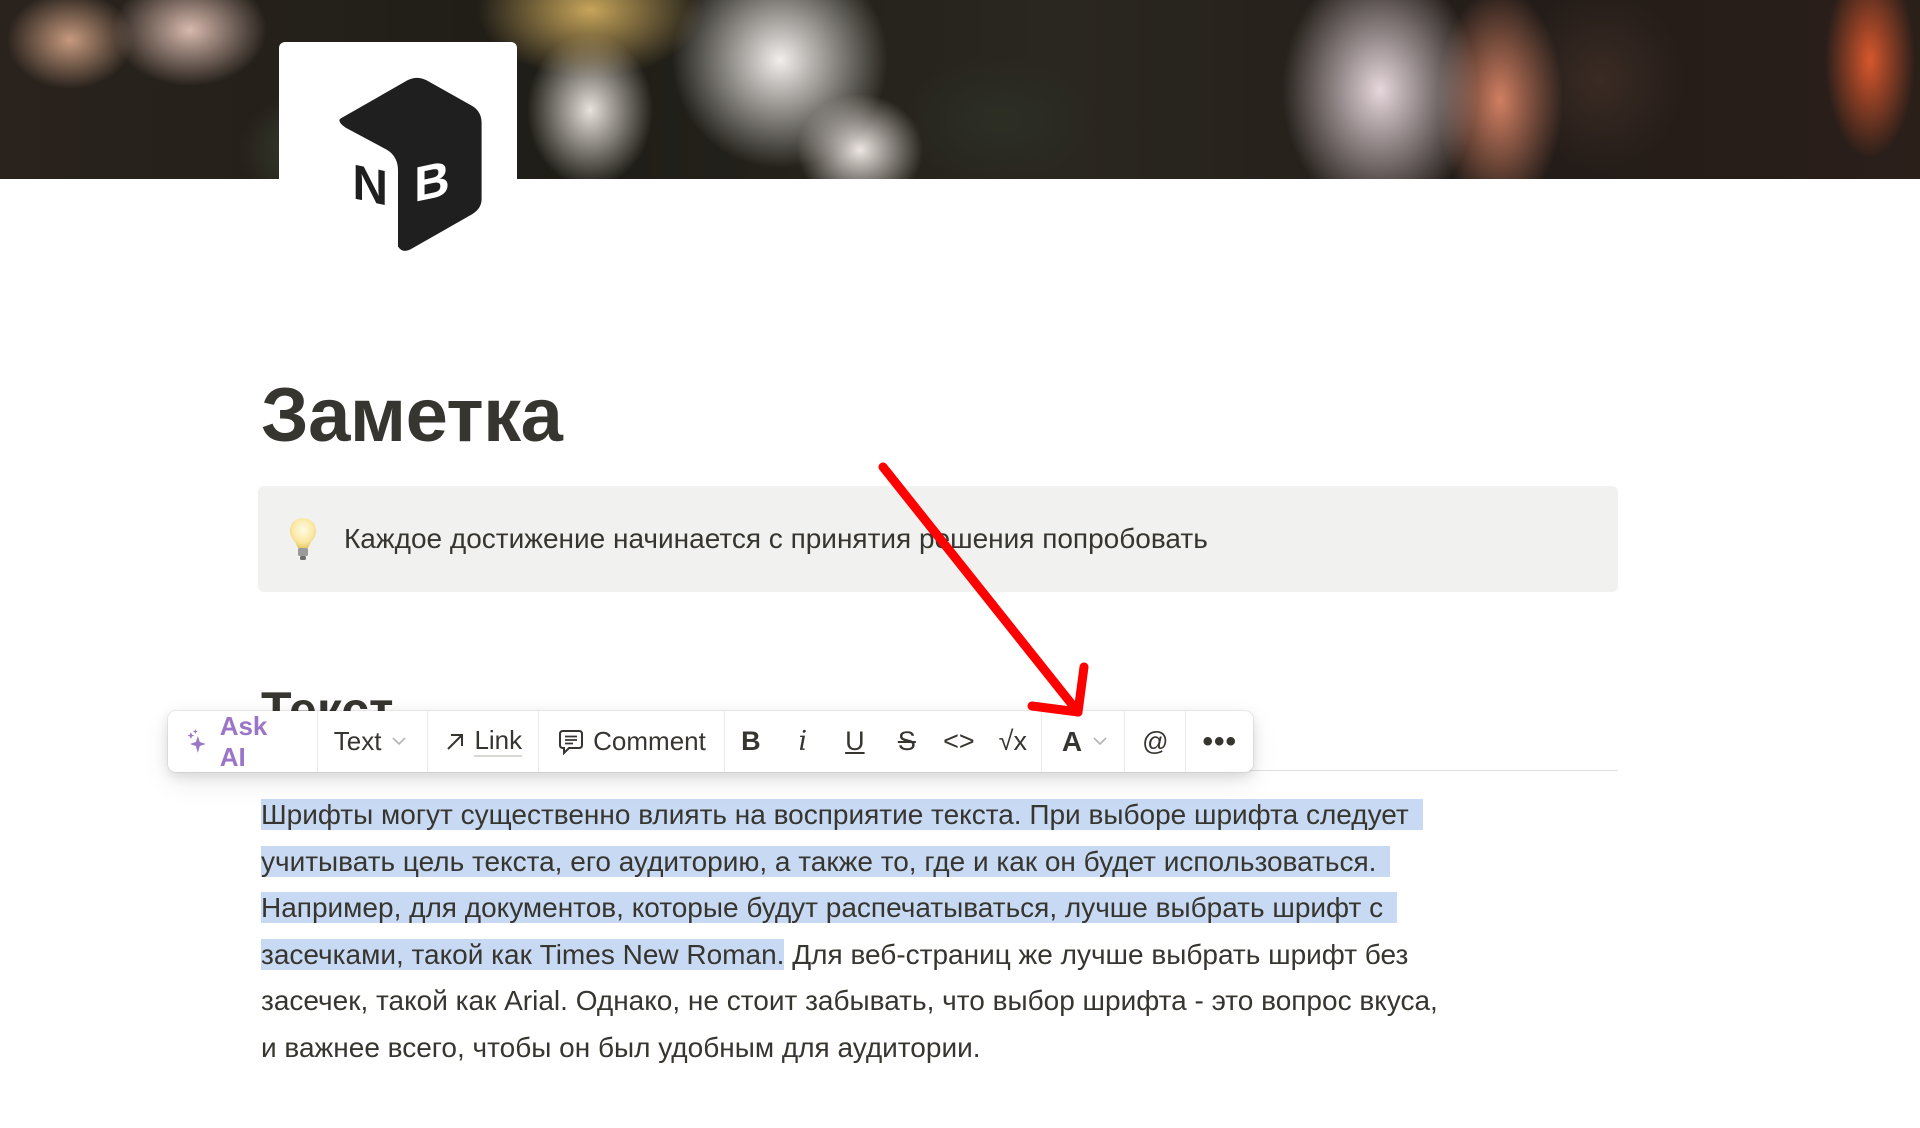 This screenshot has width=1920, height=1128. I want to click on italic-button: i, so click(803, 741).